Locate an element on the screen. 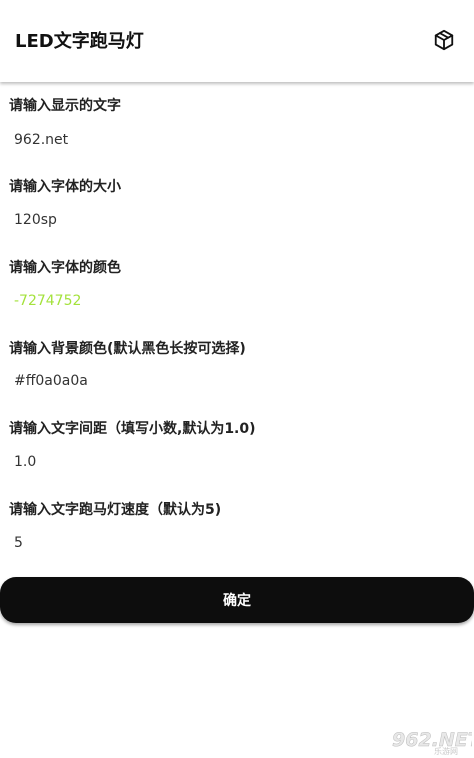 This screenshot has width=474, height=758. confirm-button: 确定 is located at coordinates (237, 600).